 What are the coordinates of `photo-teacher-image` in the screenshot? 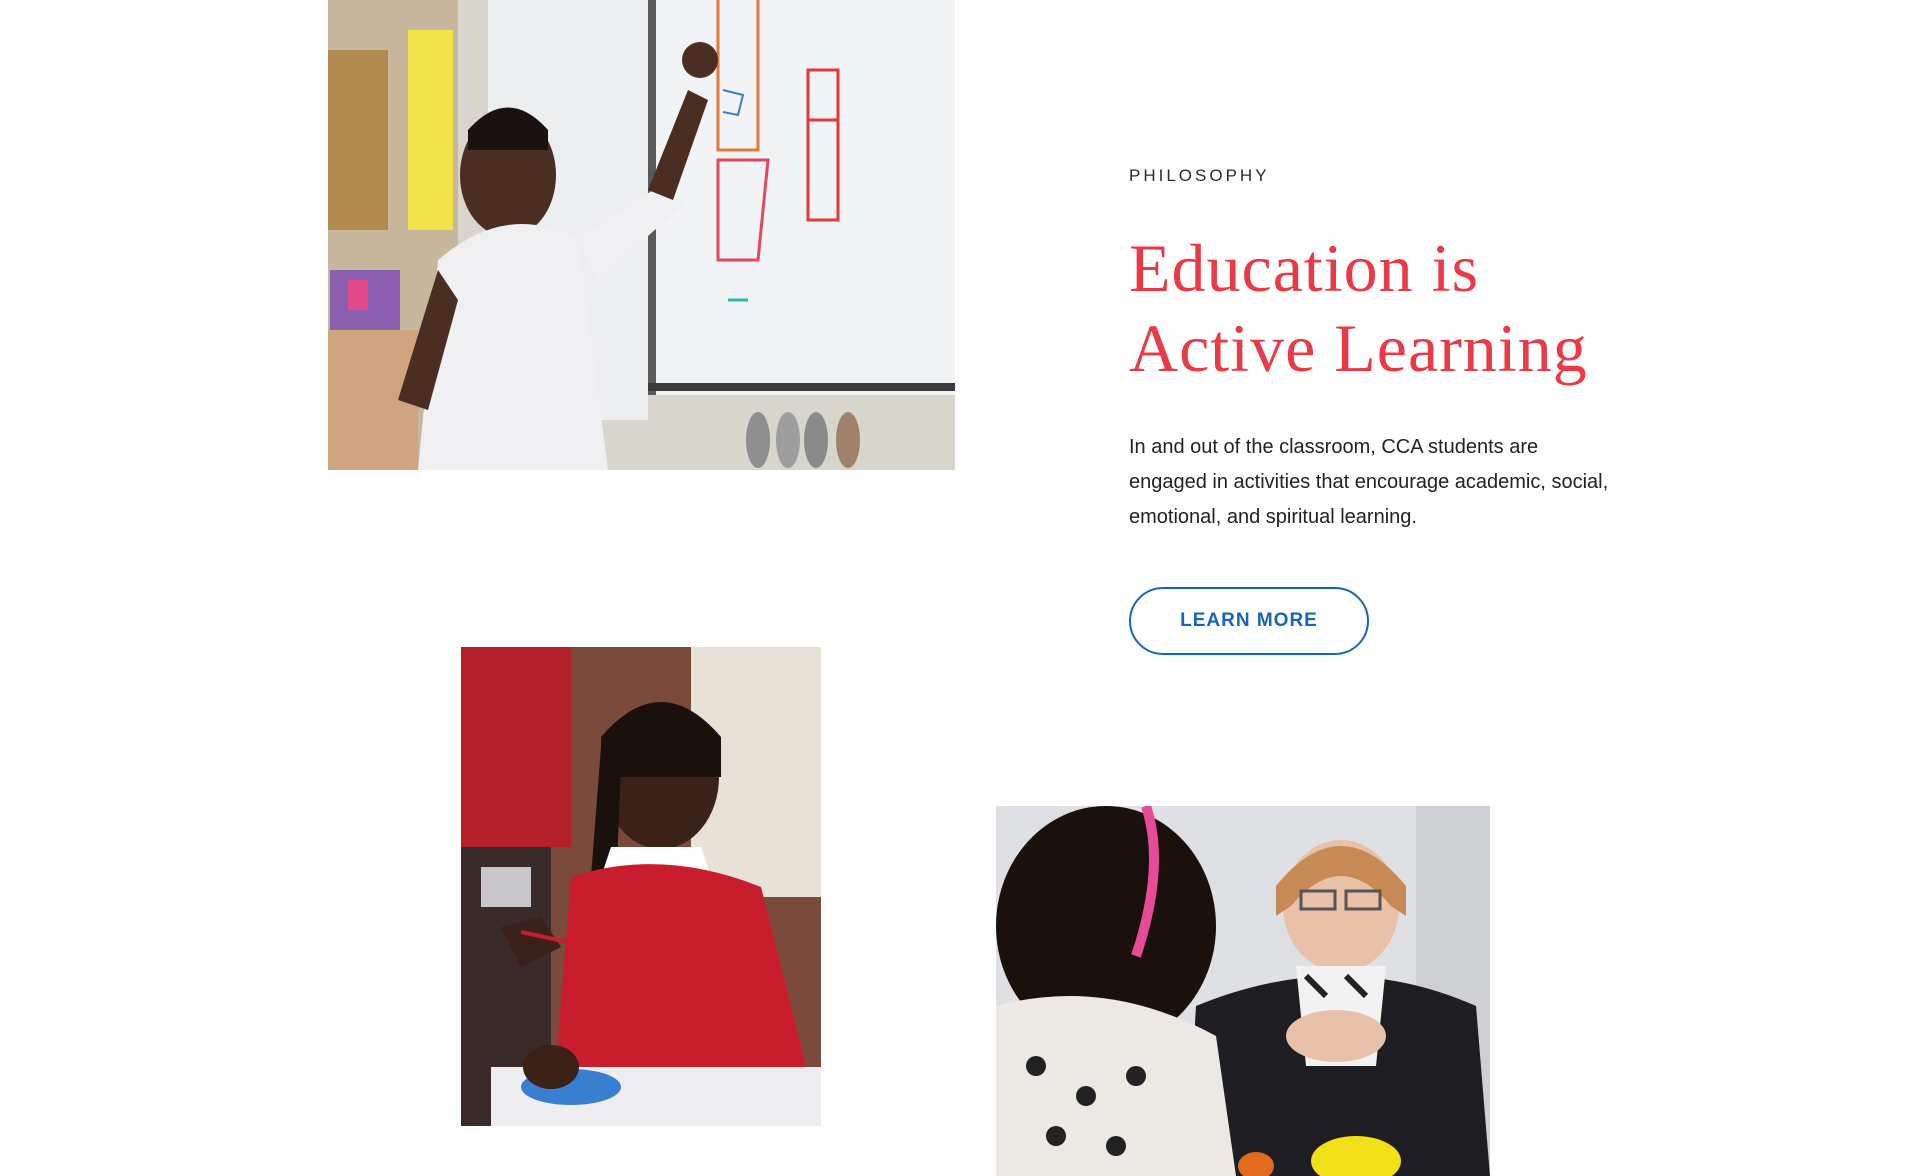 It's located at (1243, 991).